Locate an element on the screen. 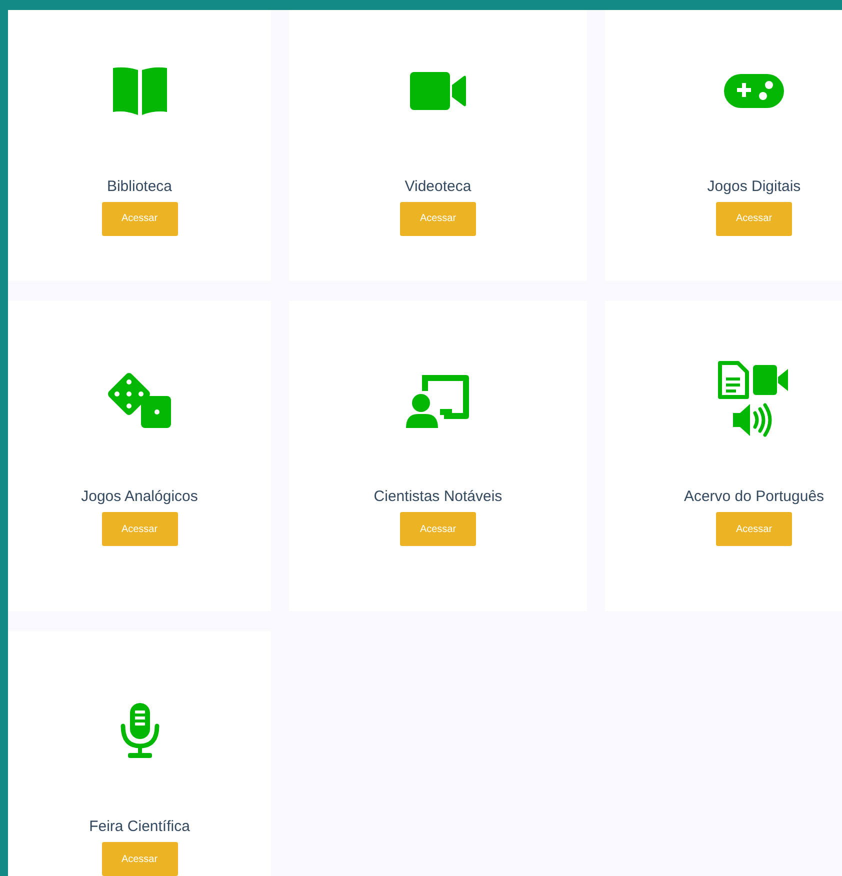 Image resolution: width=842 pixels, height=876 pixels. card-title: Jogos Digitais is located at coordinates (754, 187).